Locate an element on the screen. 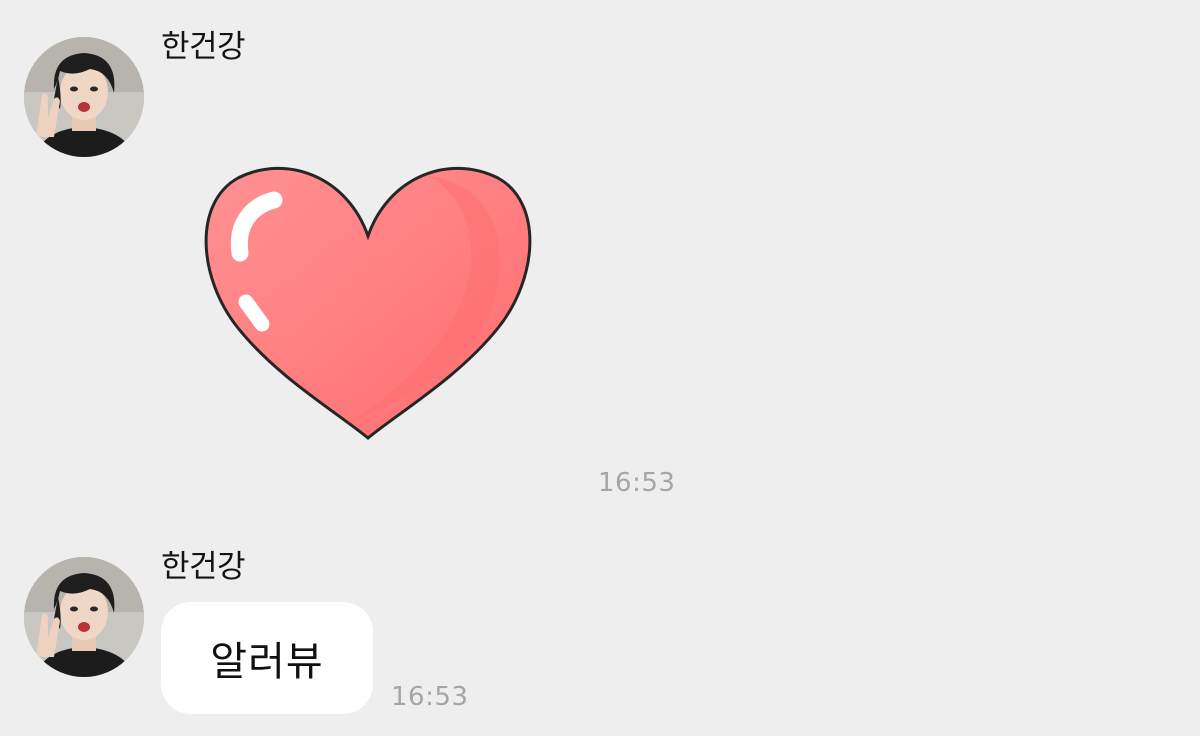 This screenshot has width=1200, height=736. message-text-content: 알러뷰 is located at coordinates (267, 662).